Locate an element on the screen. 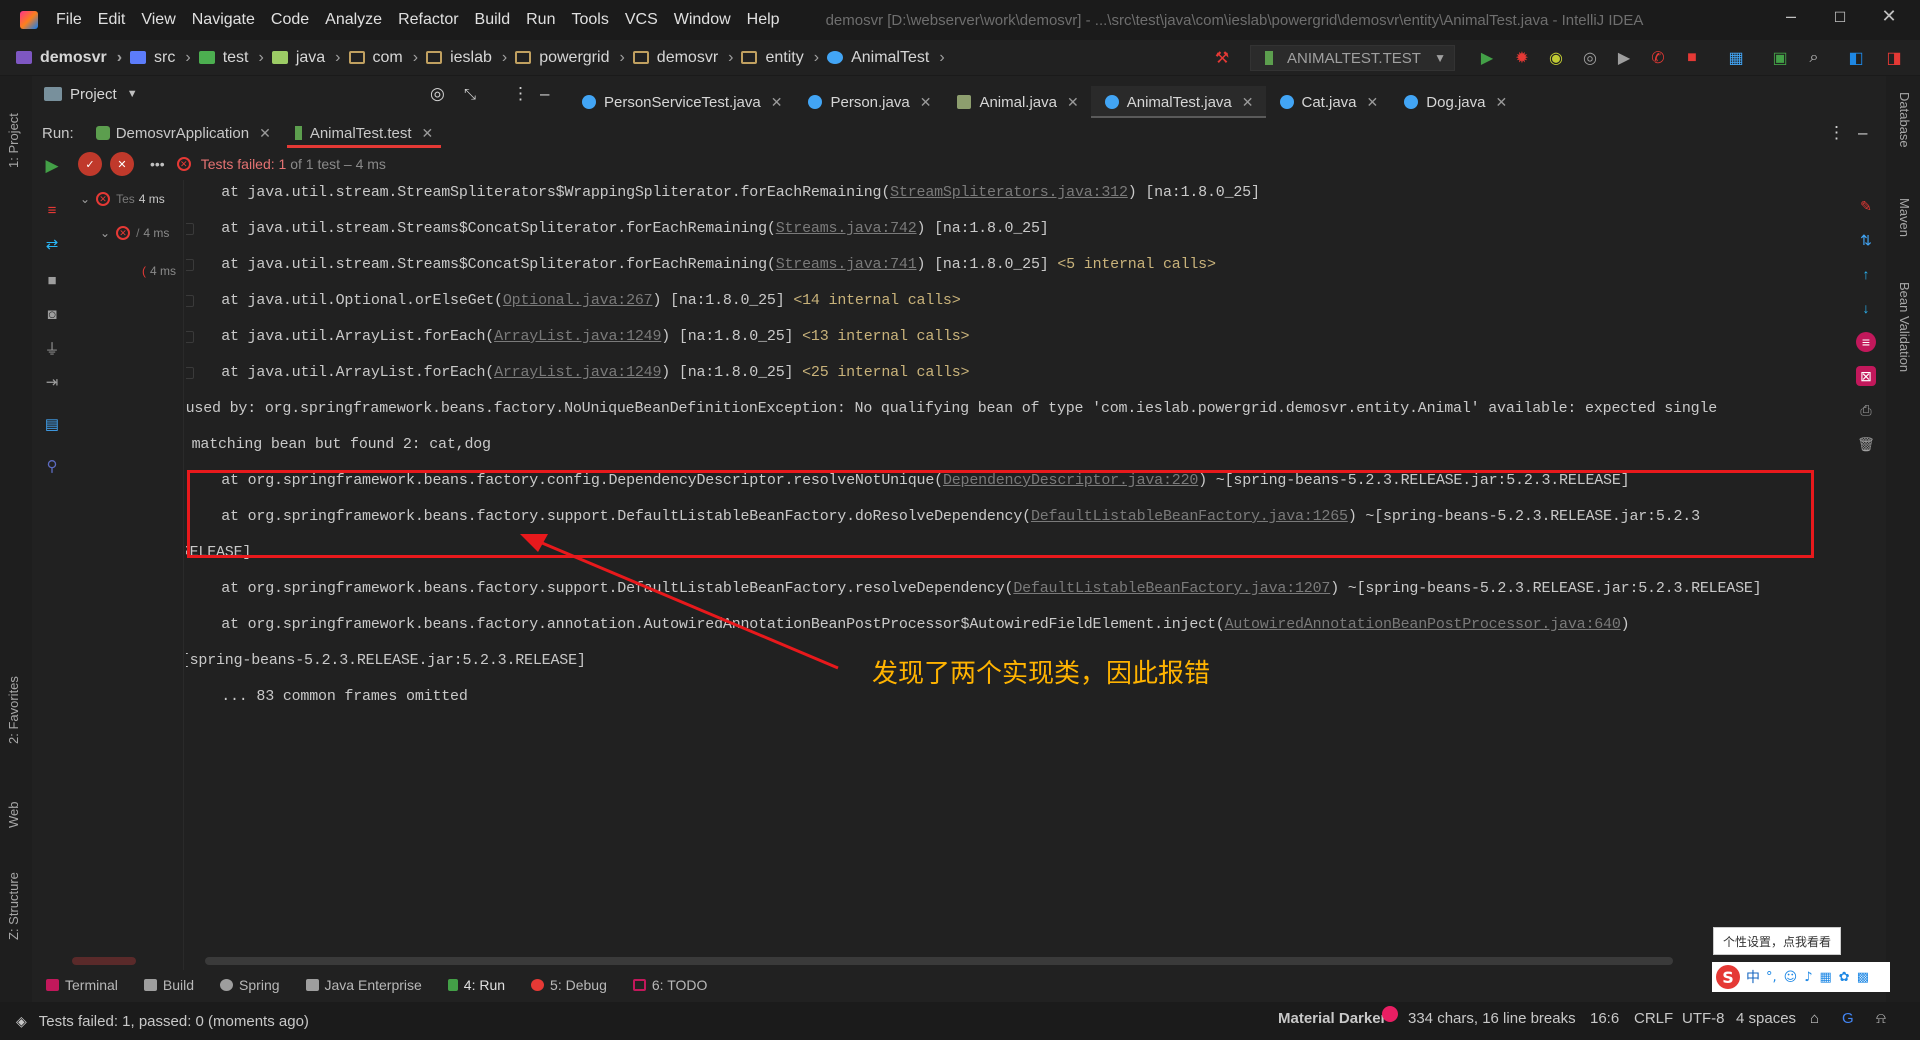 The image size is (1920, 1040). sort-icon: ⇅ is located at coordinates (1866, 240).